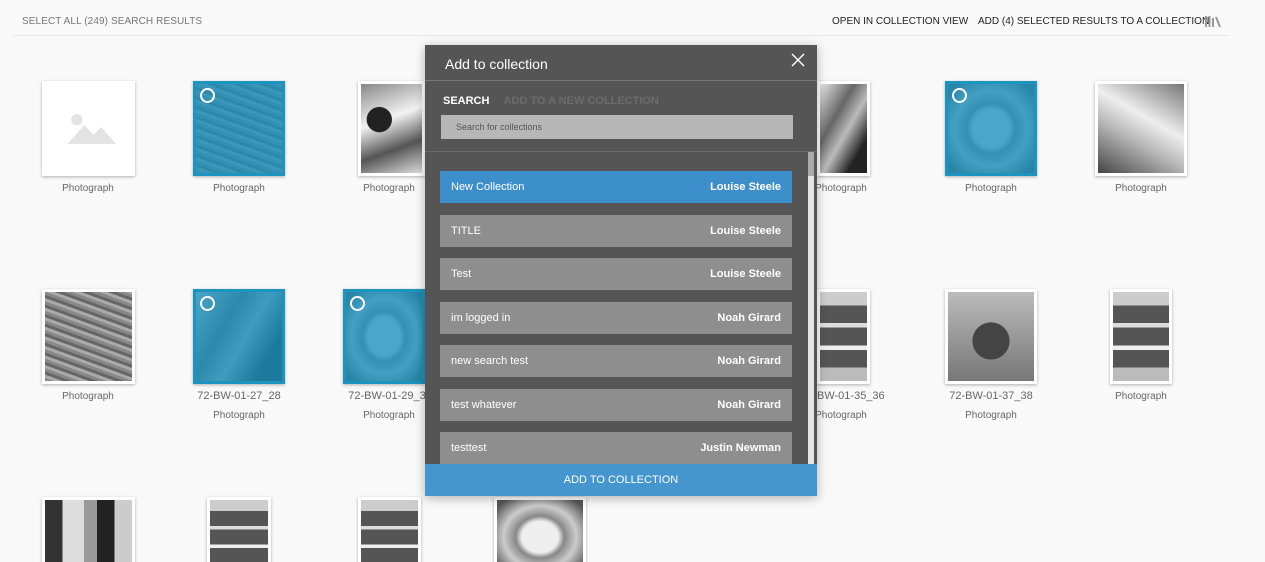 The width and height of the screenshot is (1265, 562). What do you see at coordinates (616, 361) in the screenshot?
I see `collection-item: new search test Noah Girard` at bounding box center [616, 361].